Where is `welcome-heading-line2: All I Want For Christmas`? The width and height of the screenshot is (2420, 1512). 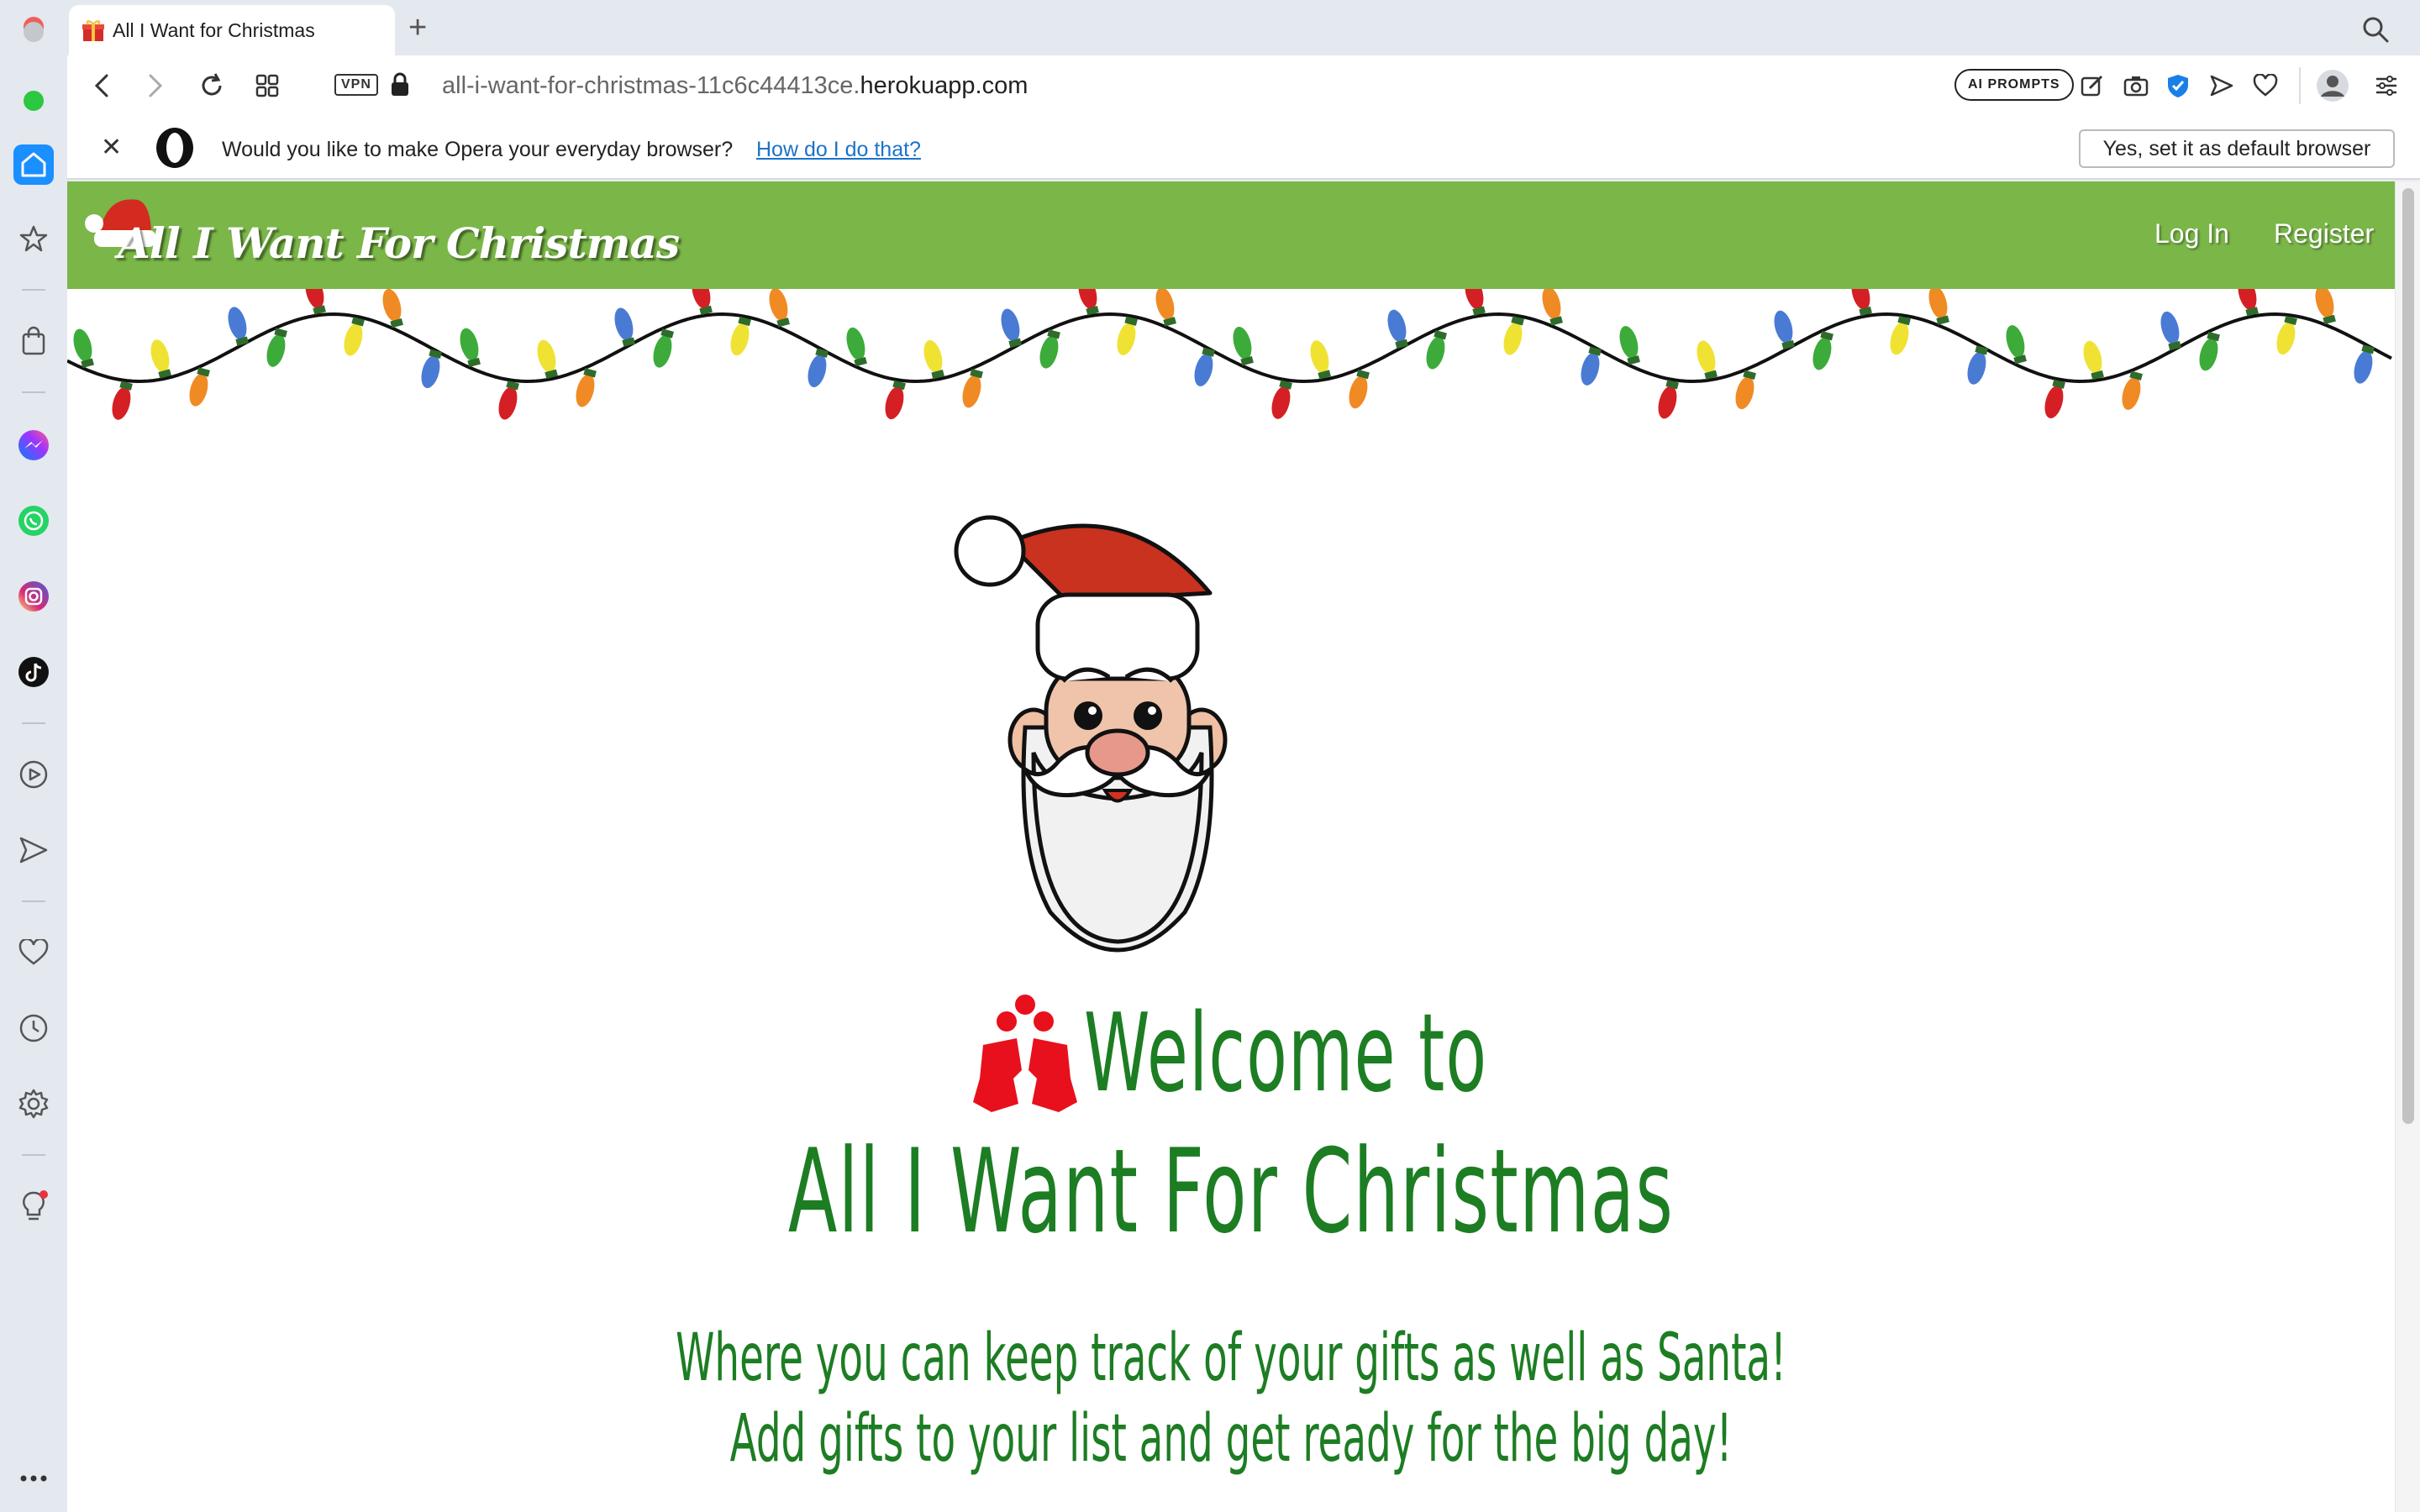
welcome-heading-line2: All I Want For Christmas is located at coordinates (1231, 1191).